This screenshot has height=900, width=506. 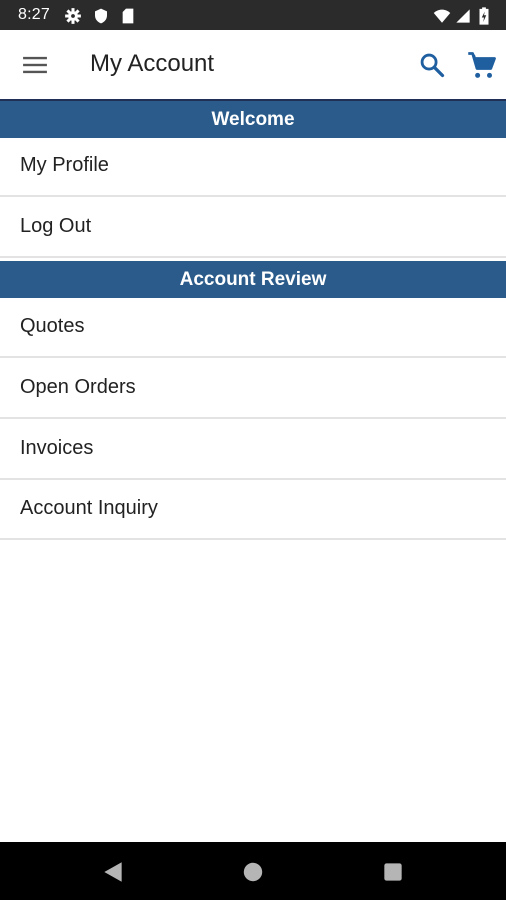 I want to click on list-item-log-out: Log Out, so click(x=253, y=228).